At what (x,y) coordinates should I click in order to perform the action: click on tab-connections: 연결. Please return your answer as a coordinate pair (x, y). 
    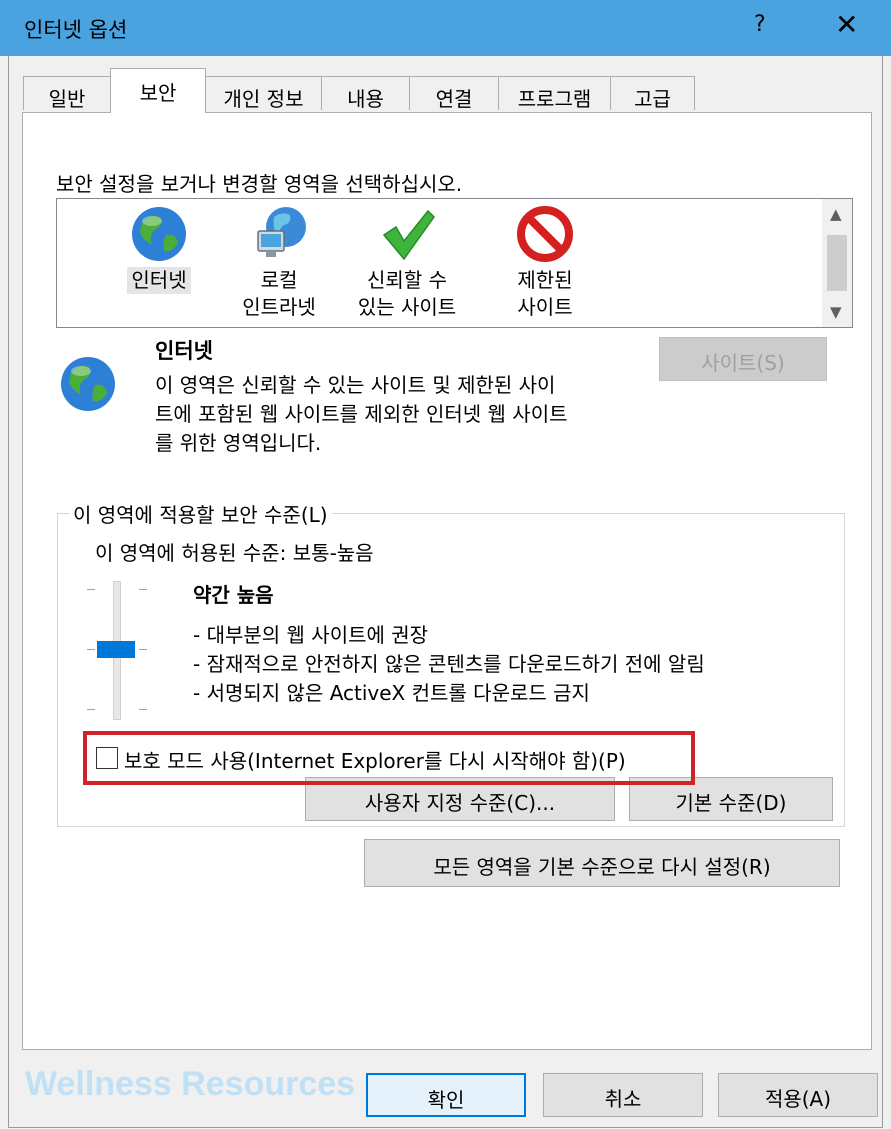
    Looking at the image, I should click on (454, 93).